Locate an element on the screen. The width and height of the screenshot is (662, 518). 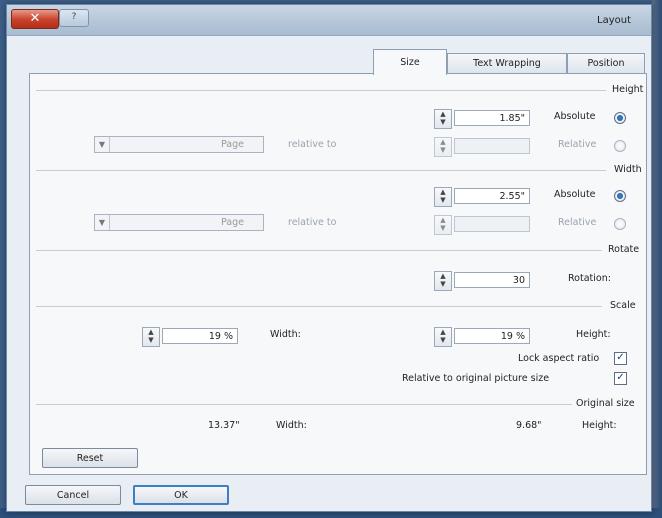
relative-original-label: Relative to original picture size is located at coordinates (476, 378).